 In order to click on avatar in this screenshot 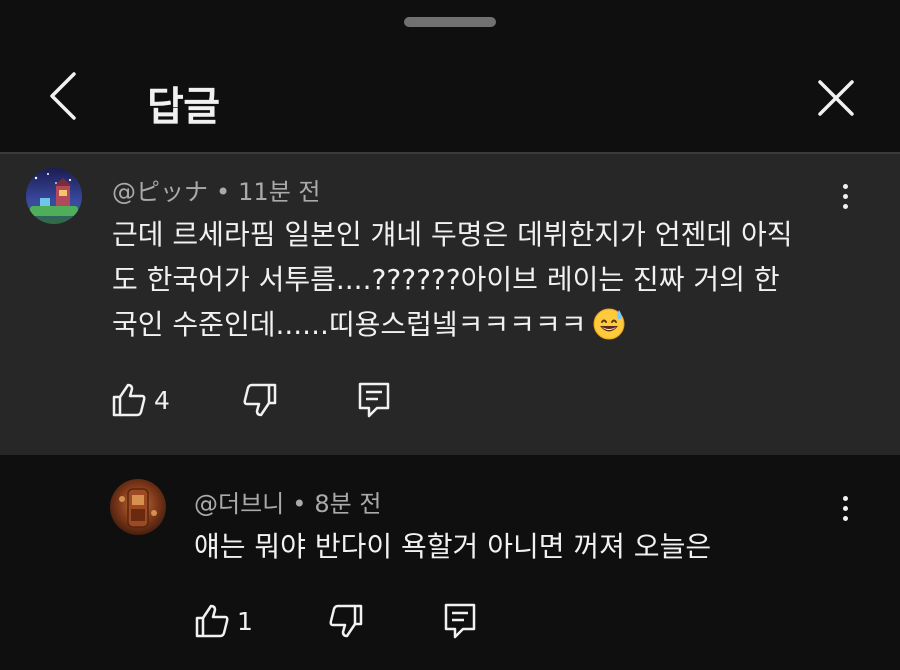, I will do `click(54, 196)`.